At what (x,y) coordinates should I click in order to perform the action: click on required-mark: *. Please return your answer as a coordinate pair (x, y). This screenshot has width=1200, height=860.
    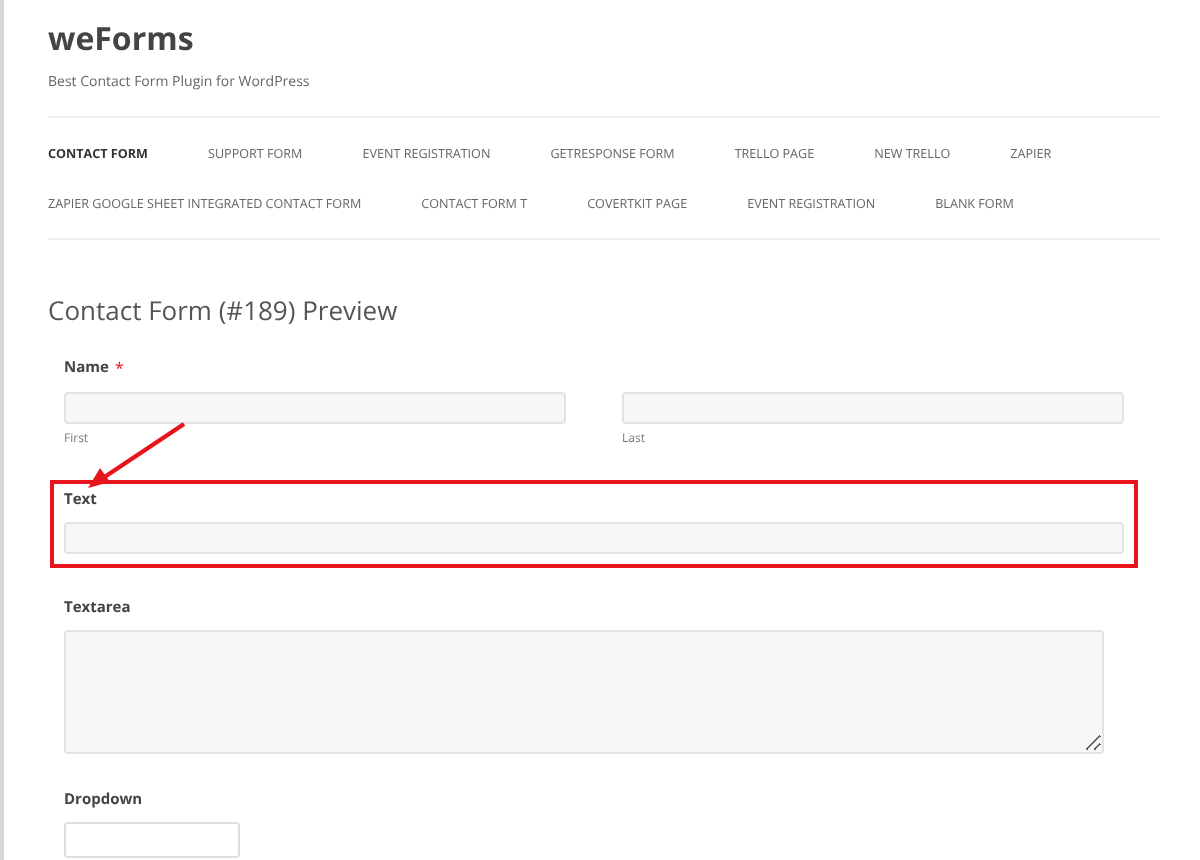
    Looking at the image, I should click on (119, 369).